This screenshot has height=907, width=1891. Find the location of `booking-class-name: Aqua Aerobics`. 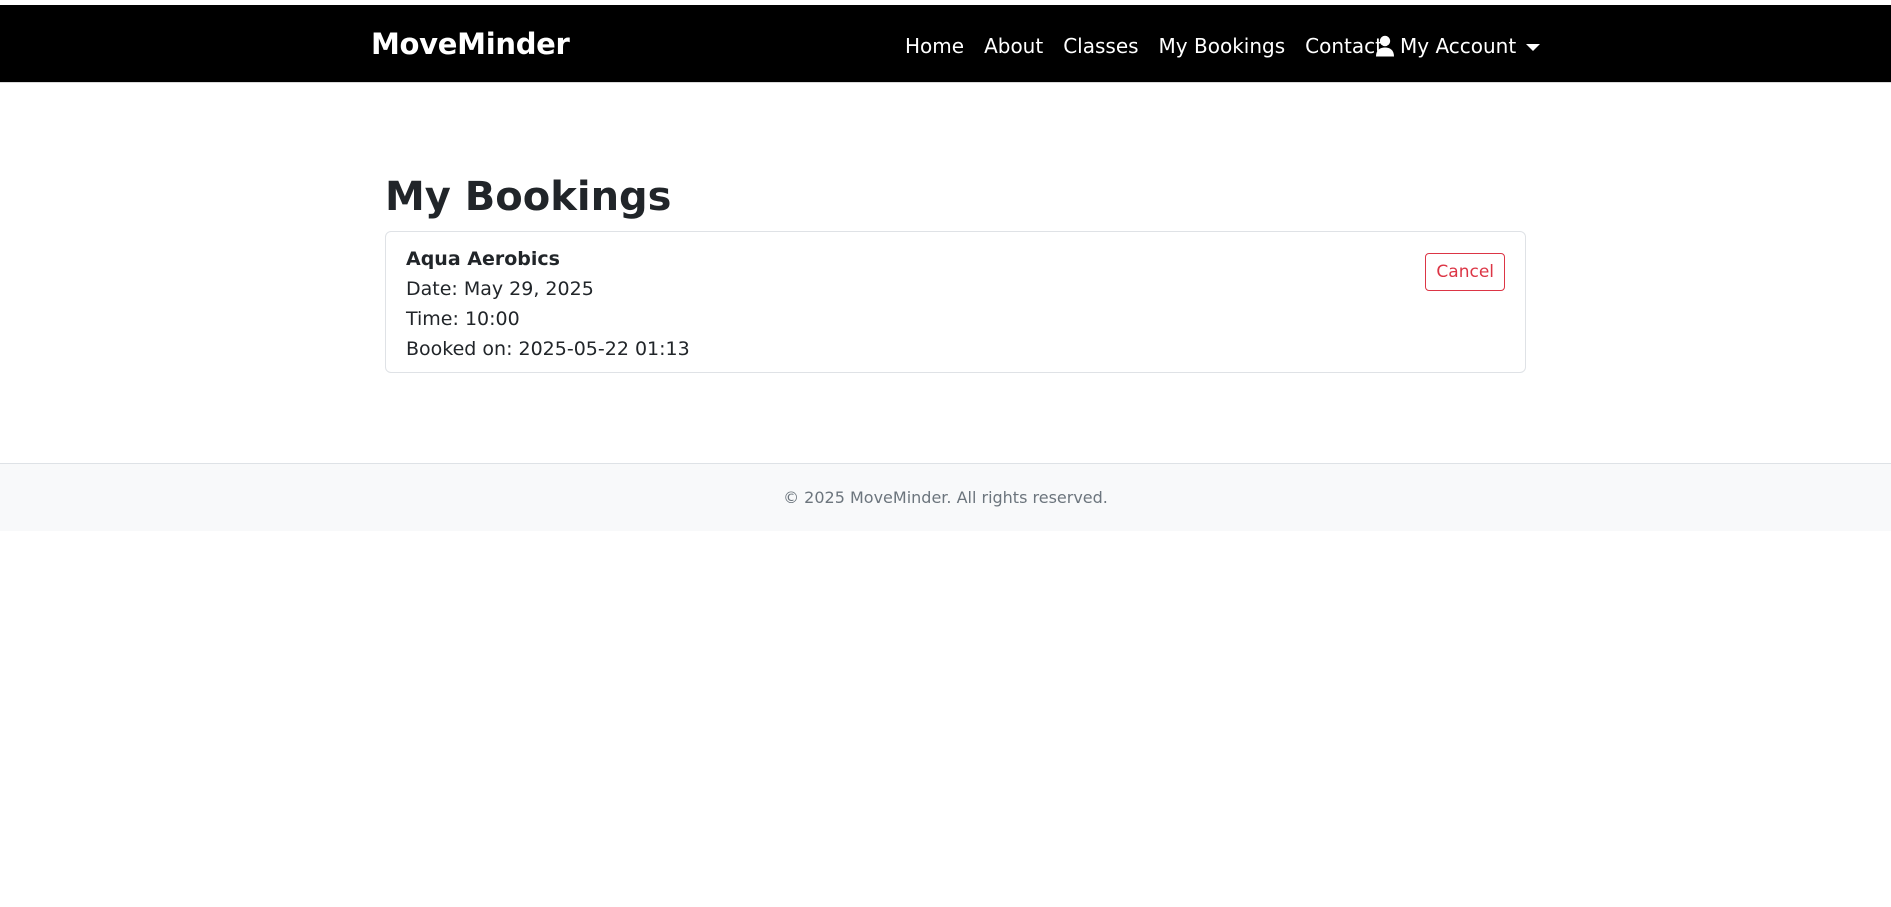

booking-class-name: Aqua Aerobics is located at coordinates (483, 259).